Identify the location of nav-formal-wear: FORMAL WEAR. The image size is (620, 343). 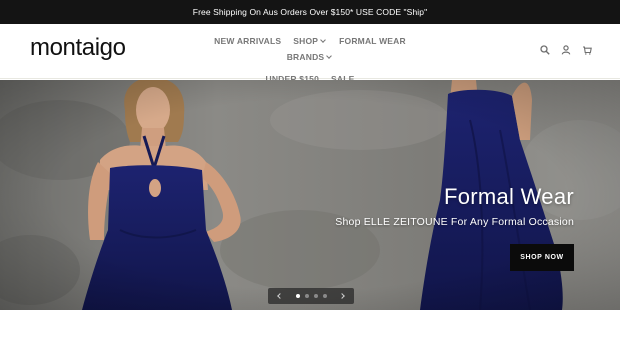
(372, 41).